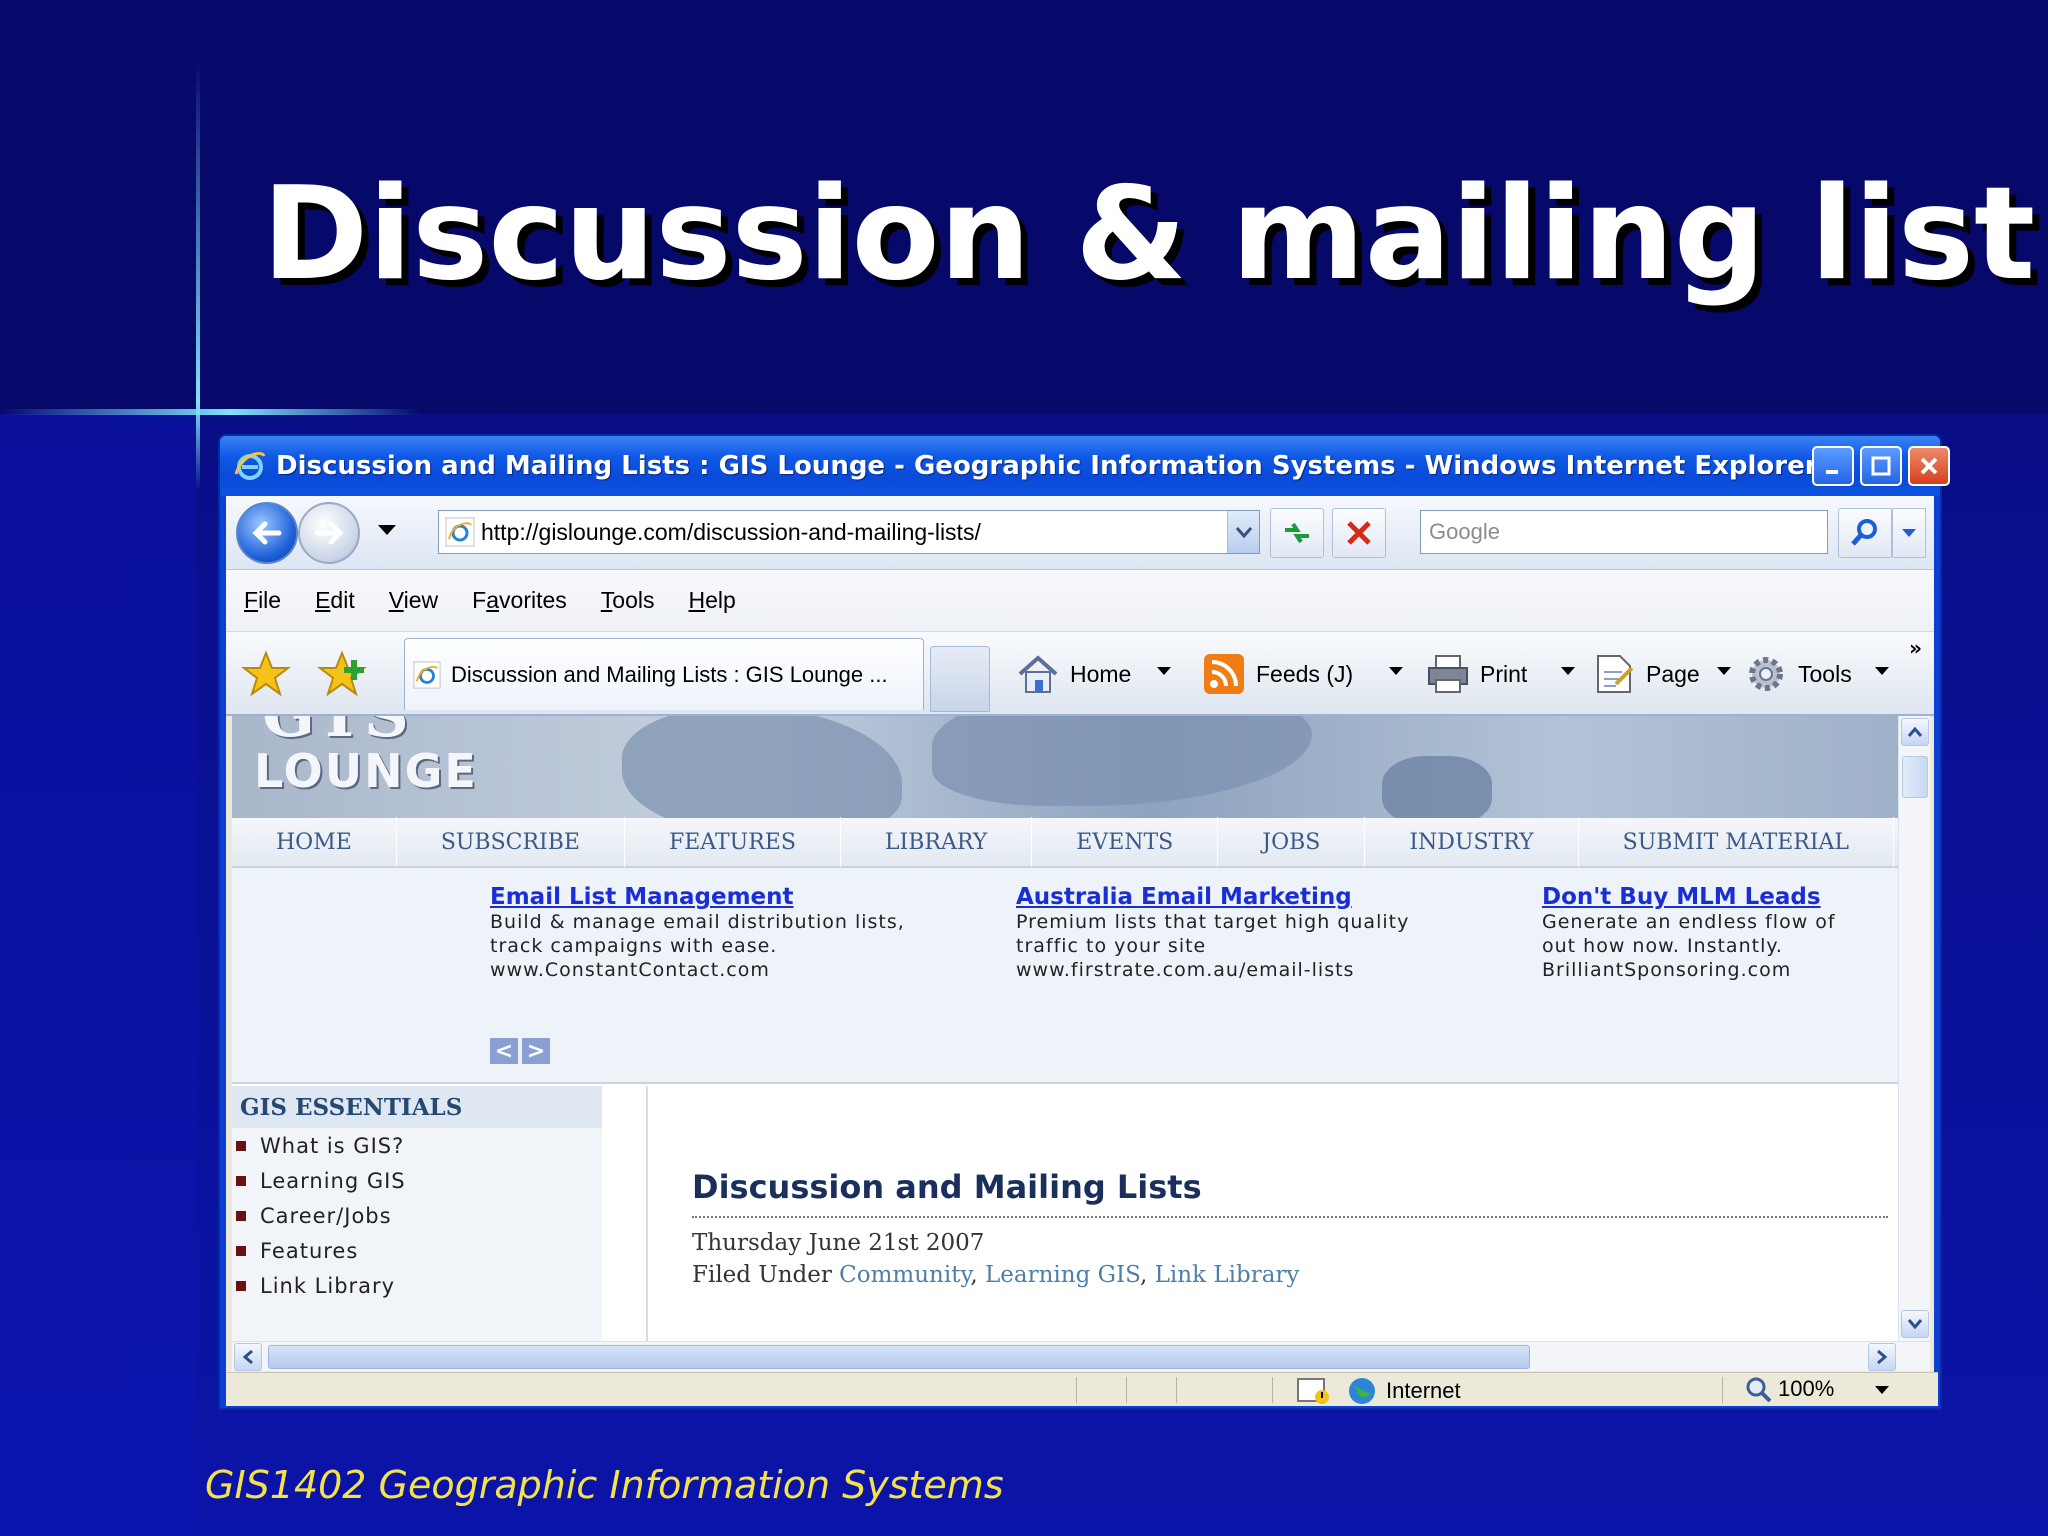 The height and width of the screenshot is (1536, 2048). Describe the element at coordinates (248, 1357) in the screenshot. I see `scroll-left-button` at that location.